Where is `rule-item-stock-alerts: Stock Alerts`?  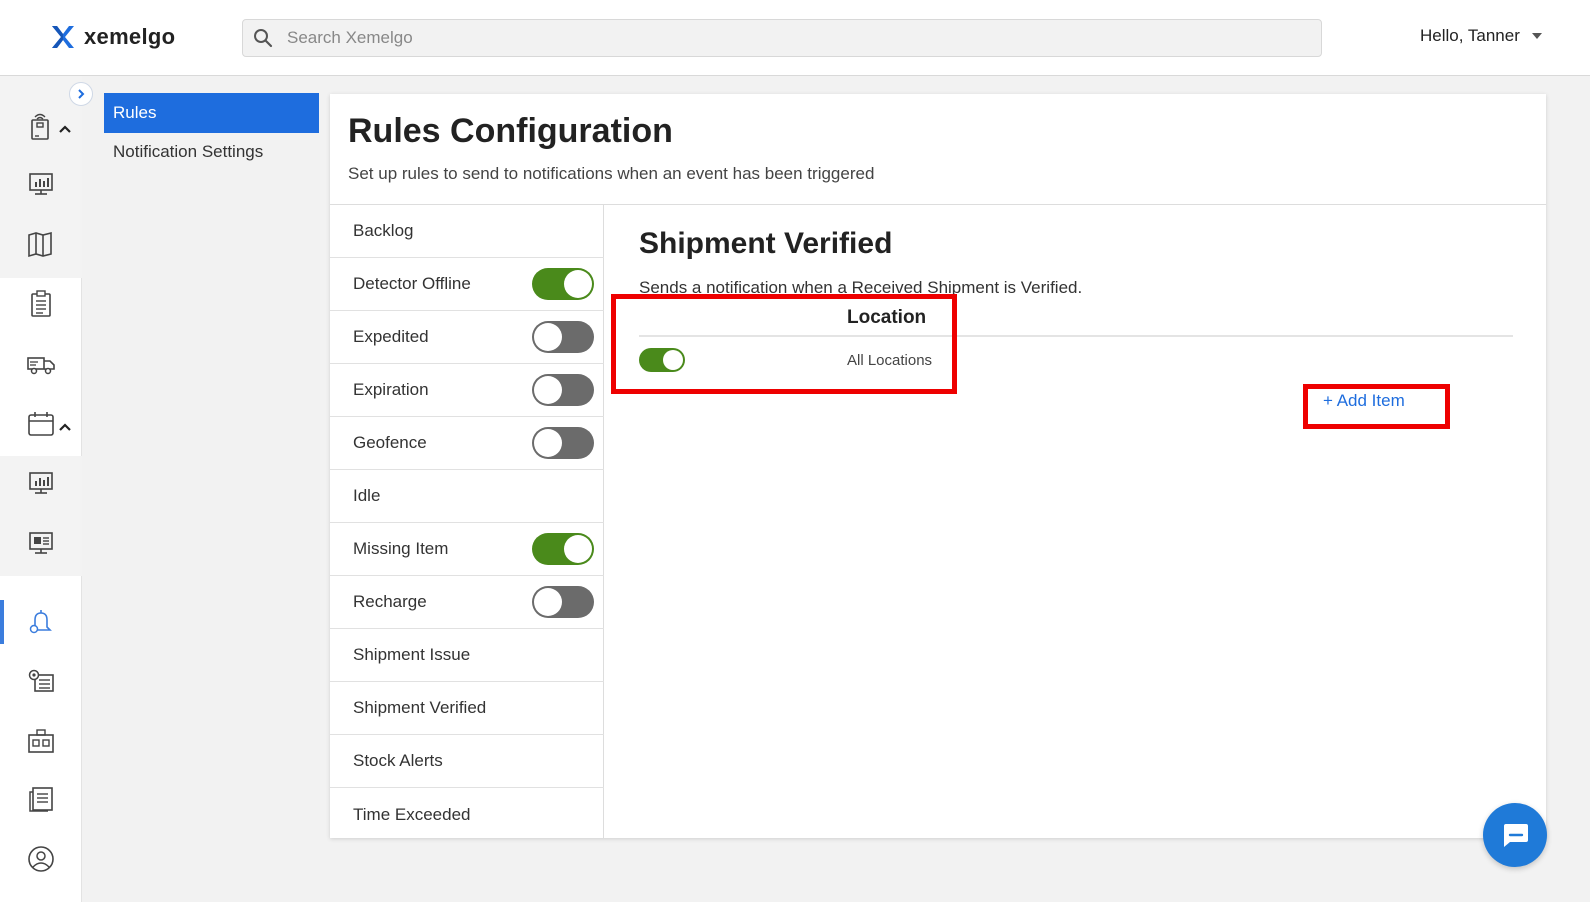
rule-item-stock-alerts: Stock Alerts is located at coordinates (467, 761).